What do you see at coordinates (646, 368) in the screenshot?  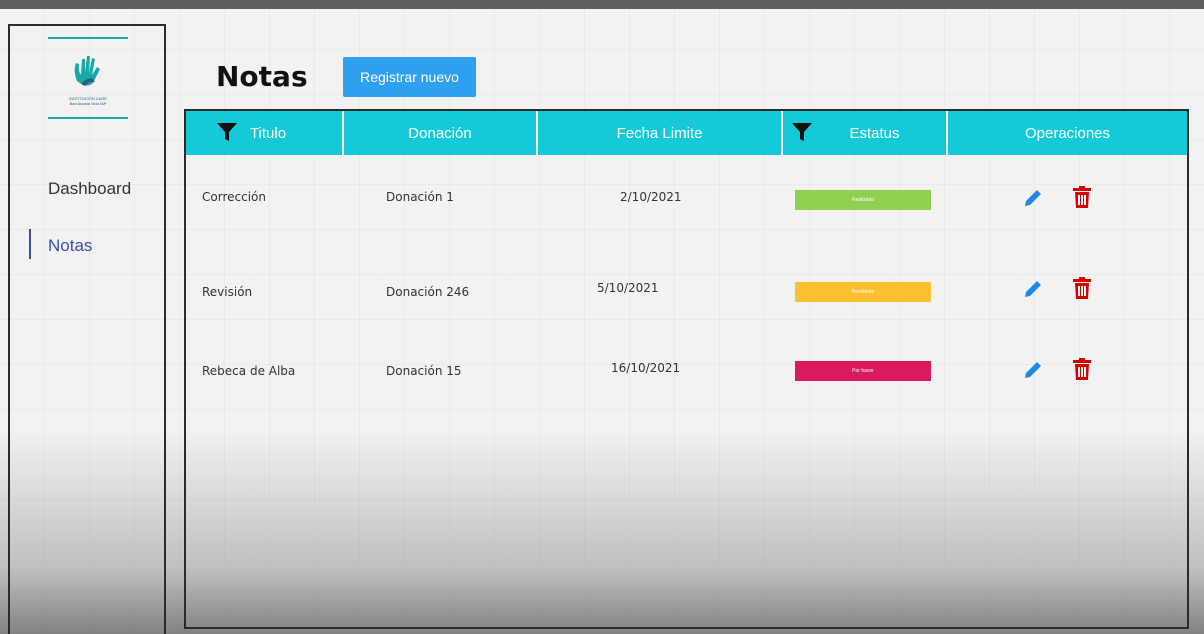 I see `cell-fecha: 16/10/2021` at bounding box center [646, 368].